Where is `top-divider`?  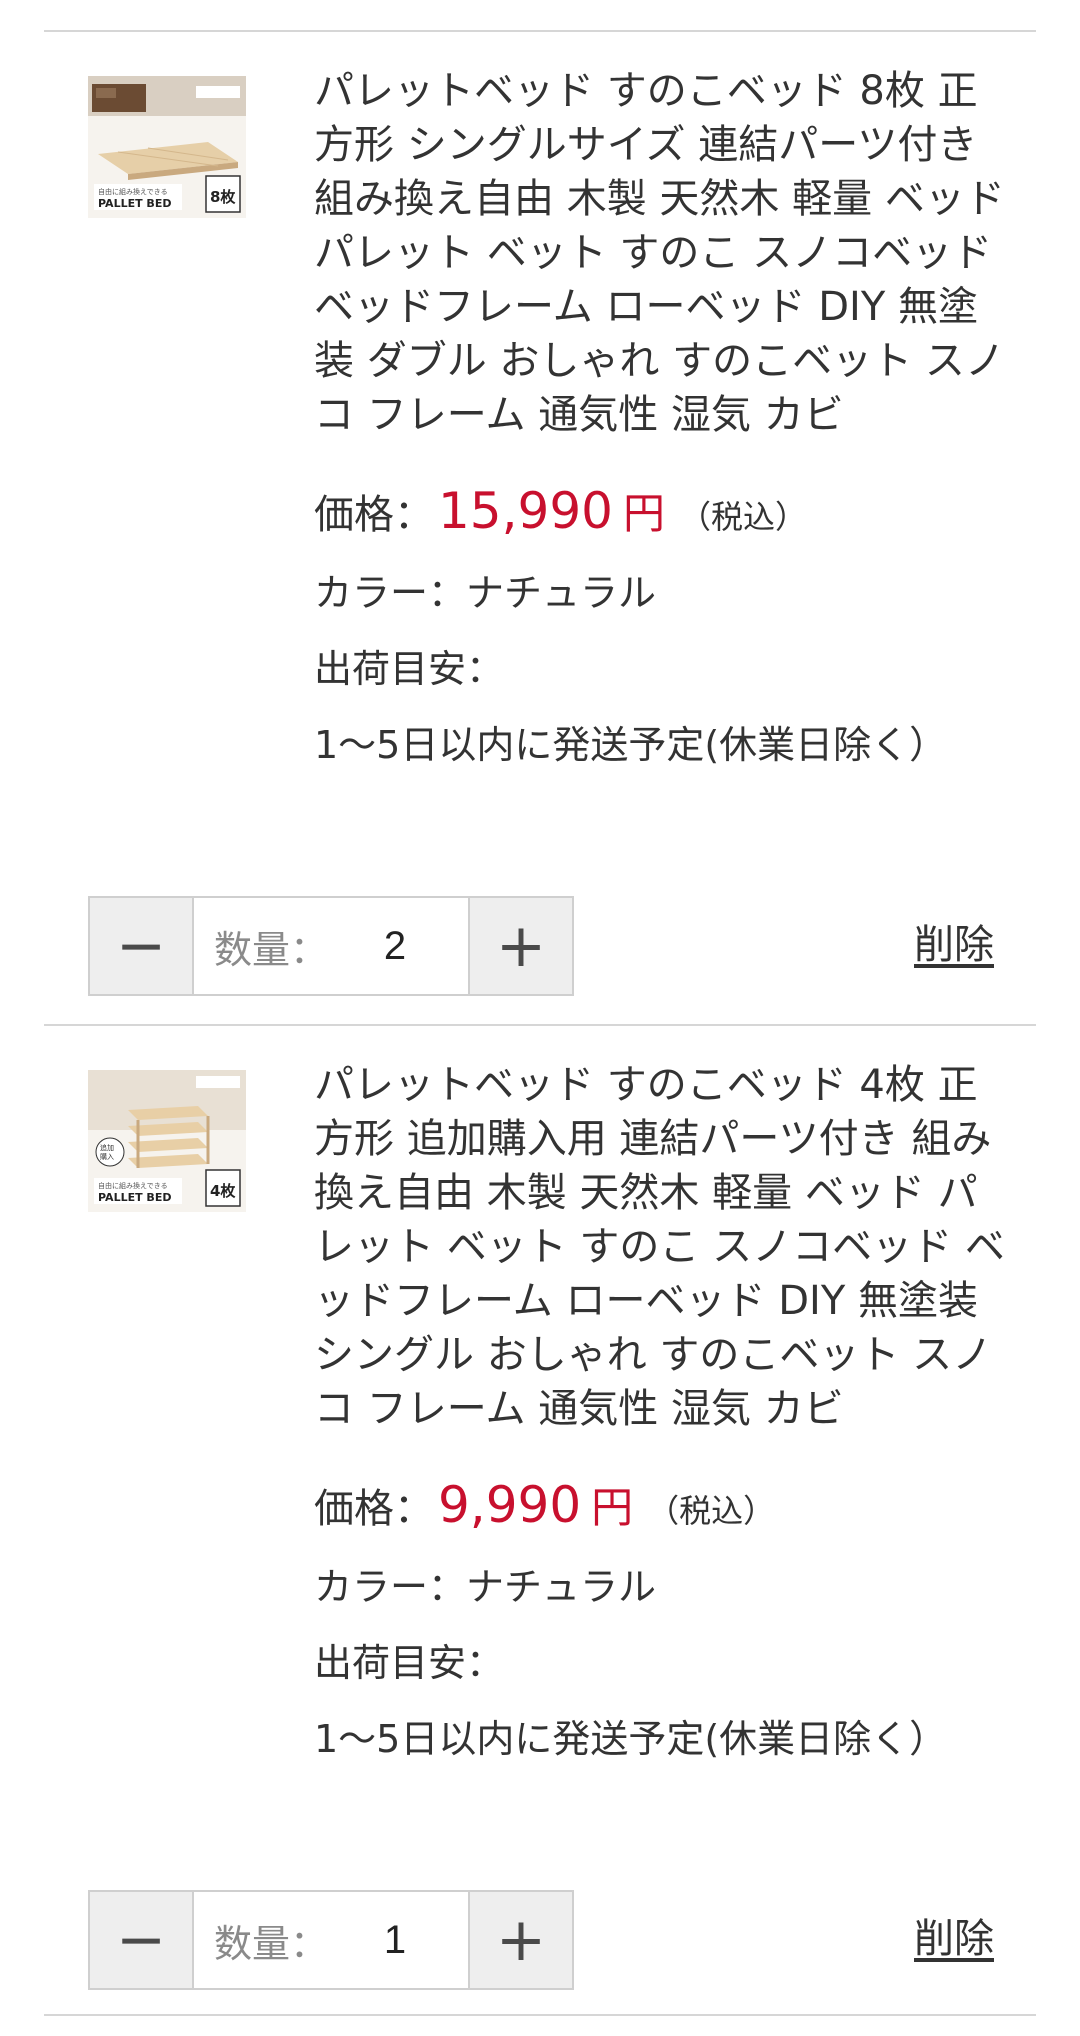
top-divider is located at coordinates (540, 31).